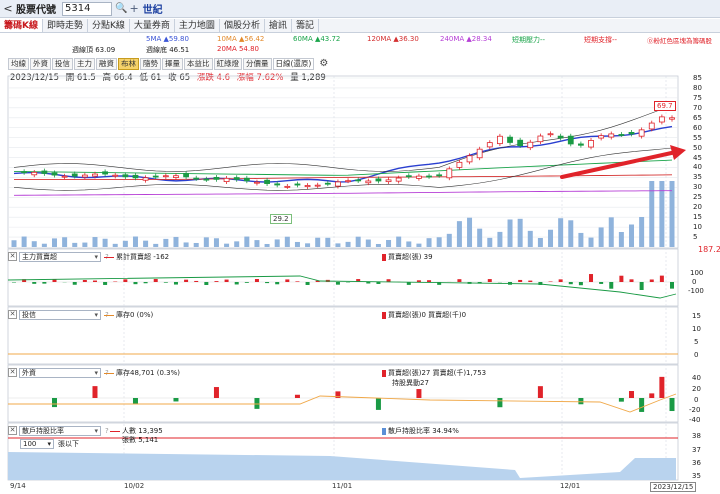  What do you see at coordinates (697, 273) in the screenshot?
I see `panel1-axis-100: 100` at bounding box center [697, 273].